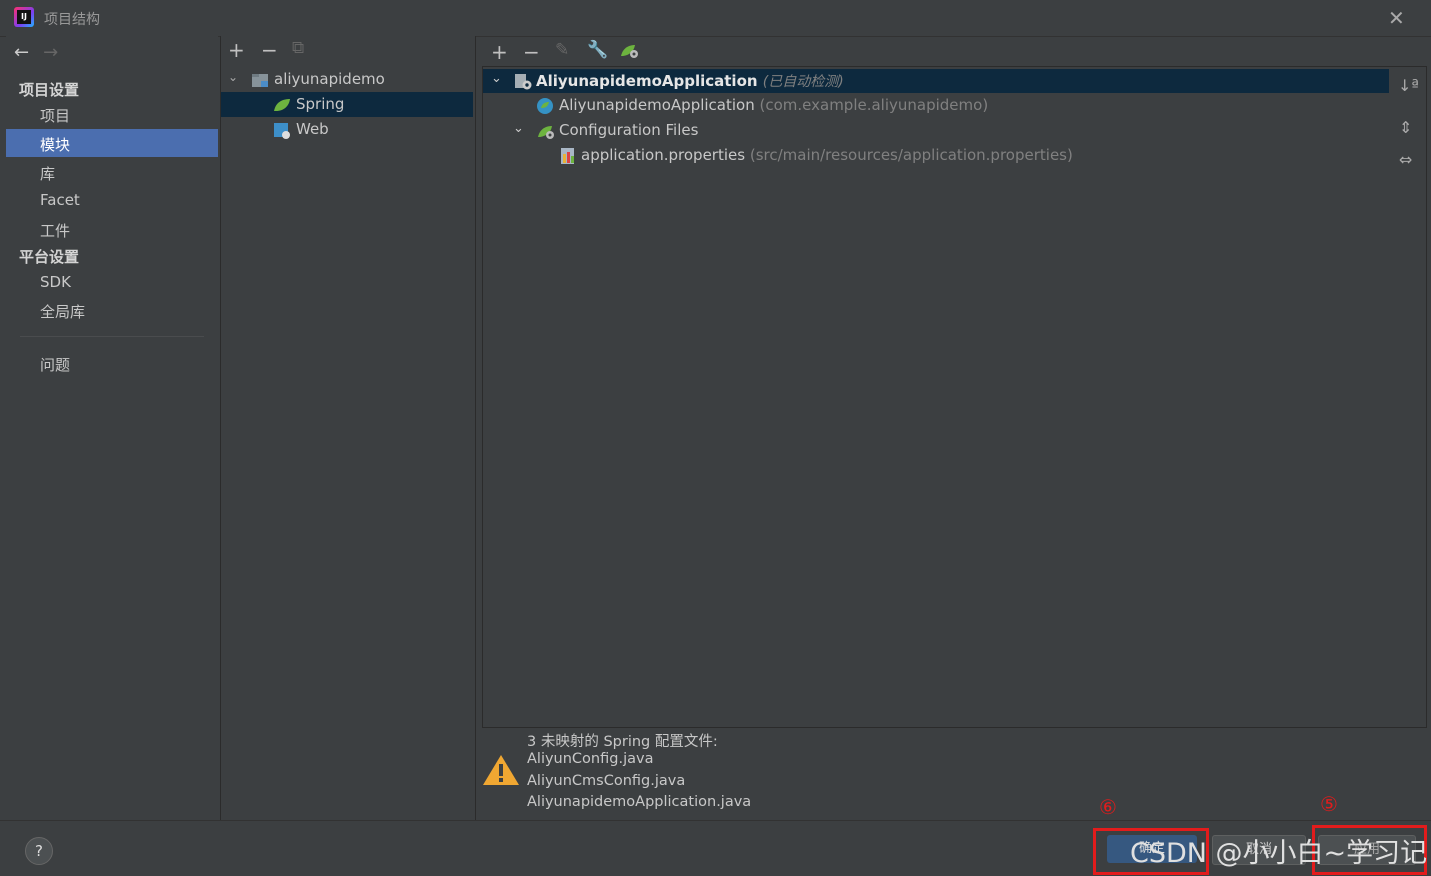 The width and height of the screenshot is (1431, 876). What do you see at coordinates (523, 82) in the screenshot?
I see `spring-context-icon` at bounding box center [523, 82].